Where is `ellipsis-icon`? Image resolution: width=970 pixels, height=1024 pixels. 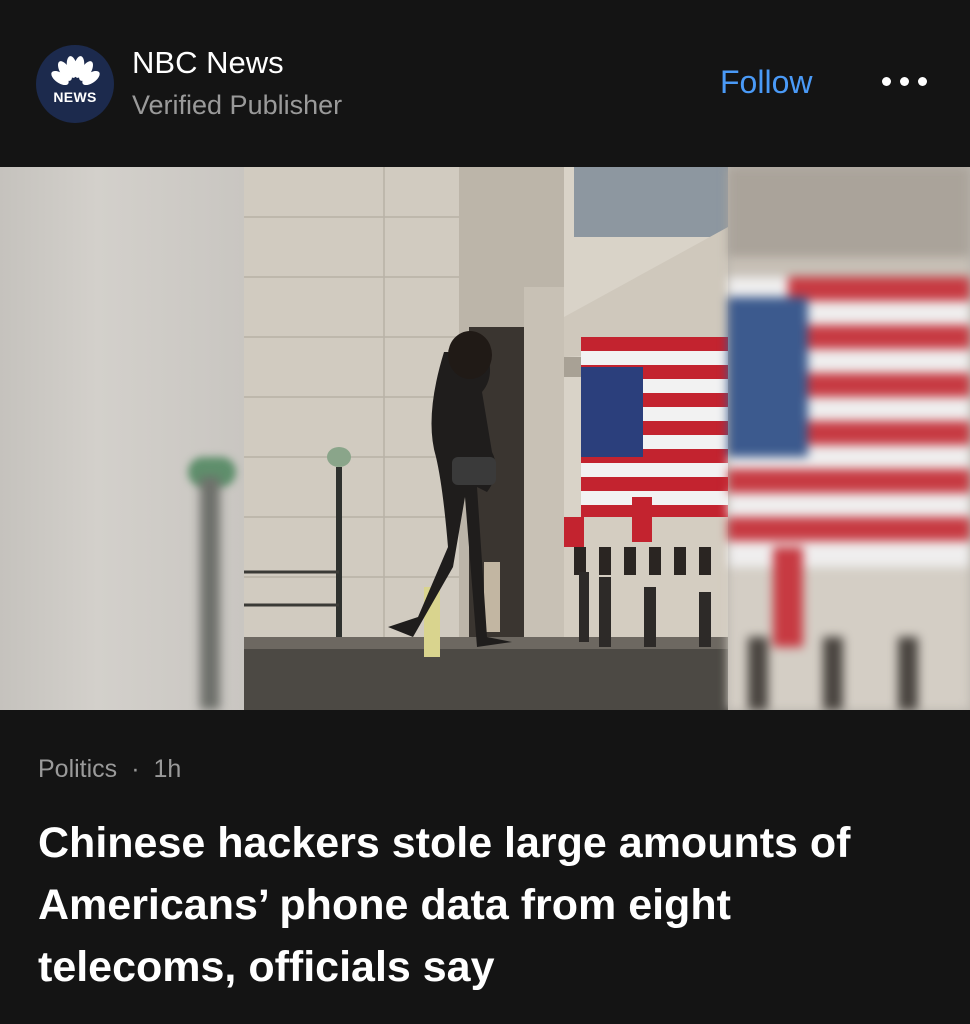
ellipsis-icon is located at coordinates (886, 81).